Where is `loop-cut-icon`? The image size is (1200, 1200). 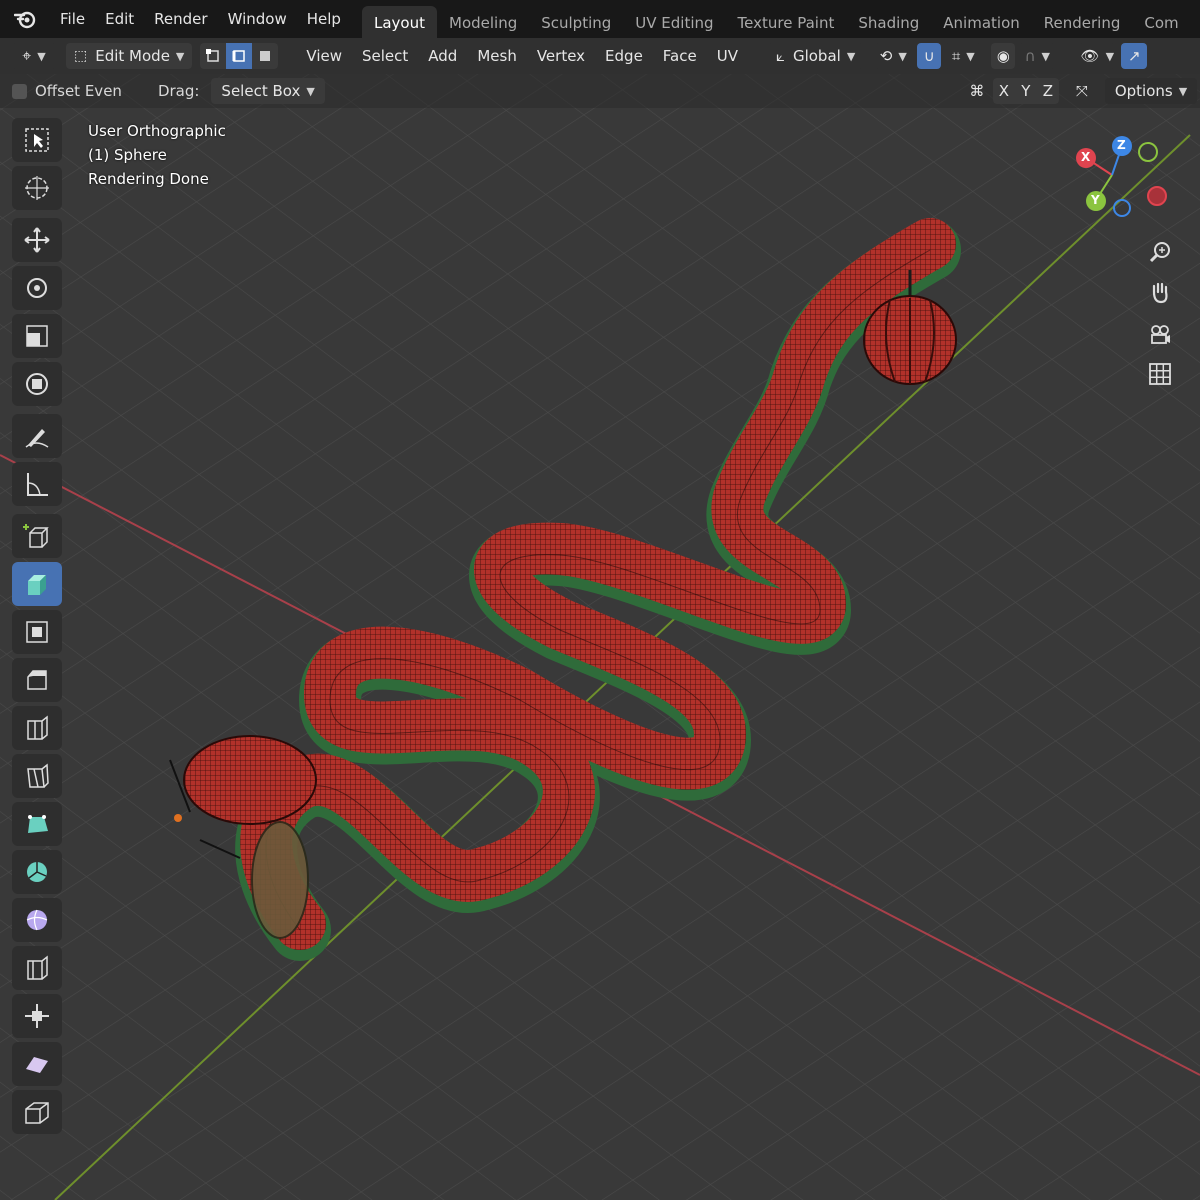
loop-cut-icon is located at coordinates (37, 727).